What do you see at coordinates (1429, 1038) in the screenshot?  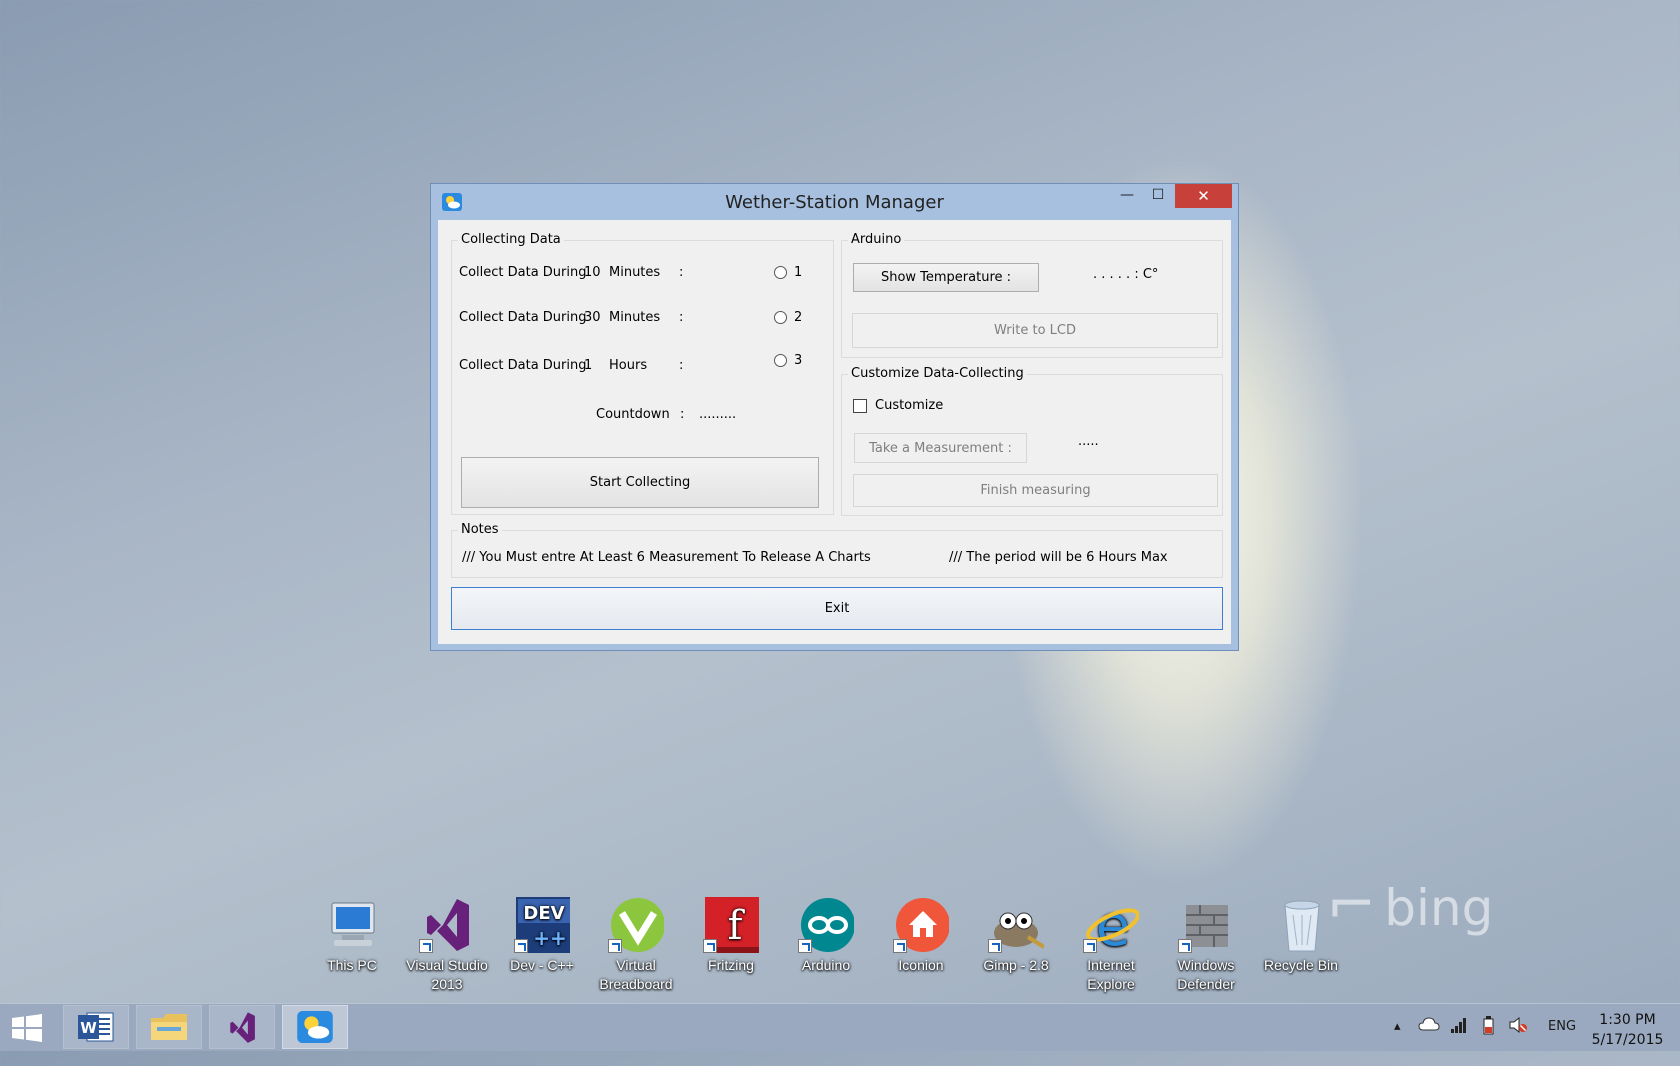 I see `onedrive-icon` at bounding box center [1429, 1038].